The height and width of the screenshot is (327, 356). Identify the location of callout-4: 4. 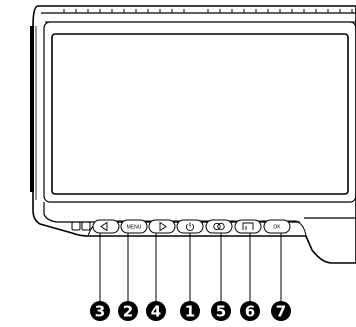
(156, 311).